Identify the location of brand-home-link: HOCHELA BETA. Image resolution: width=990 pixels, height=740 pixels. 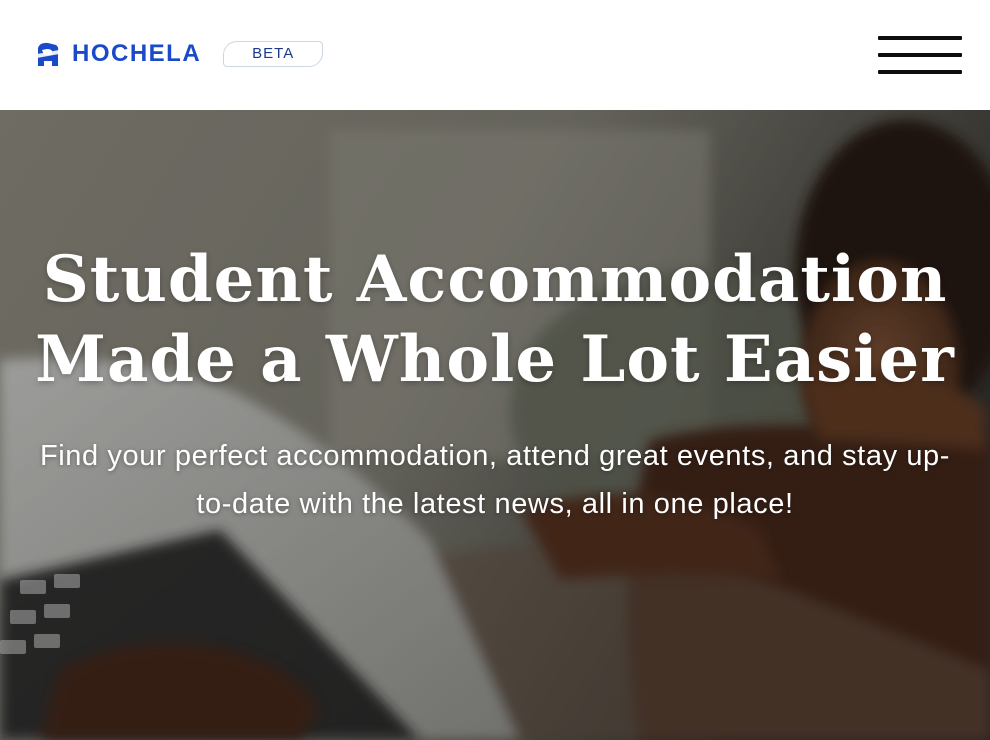
(179, 54).